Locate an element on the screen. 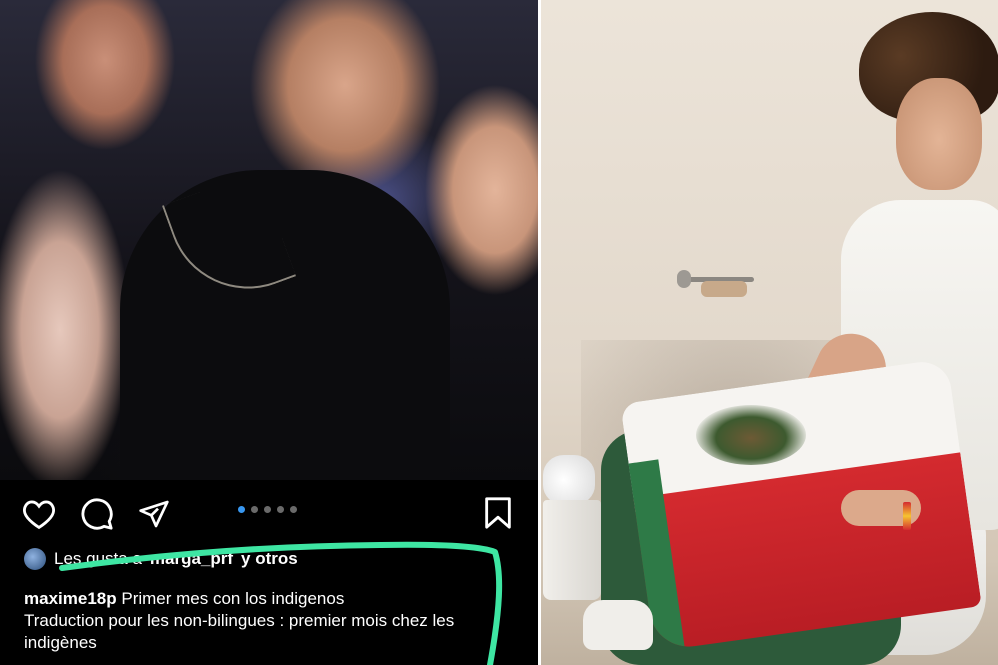  likes-prefix: Les gusta a is located at coordinates (98, 558).